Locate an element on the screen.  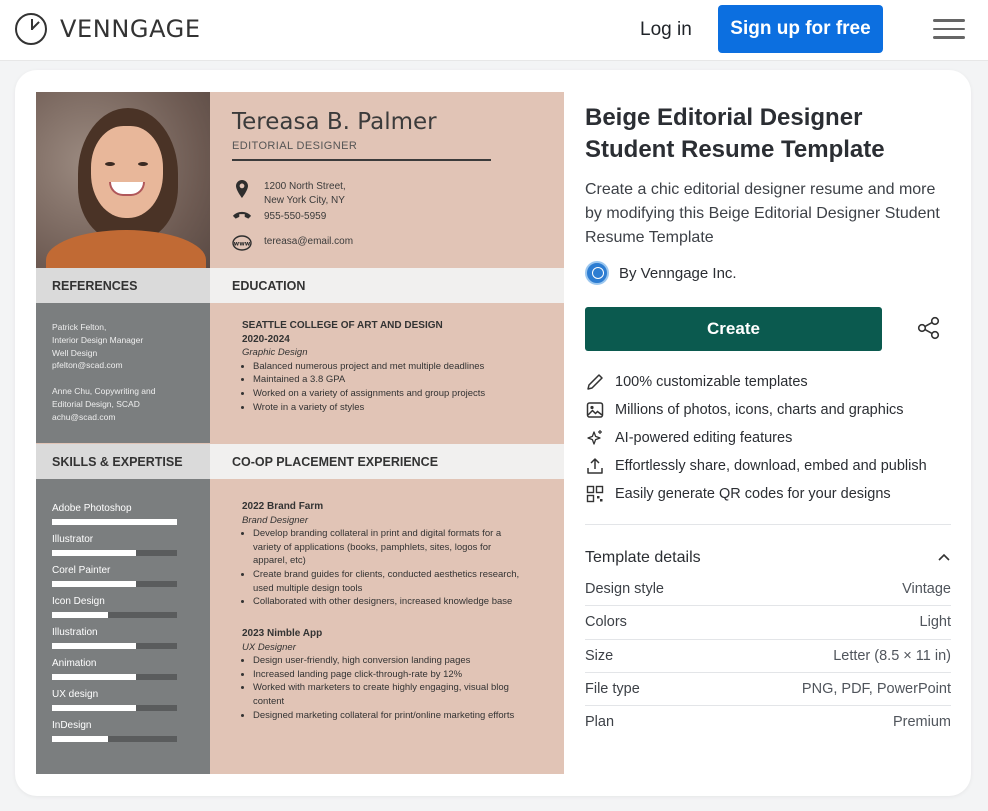
template-author: By Venngage Inc. is located at coordinates (661, 273).